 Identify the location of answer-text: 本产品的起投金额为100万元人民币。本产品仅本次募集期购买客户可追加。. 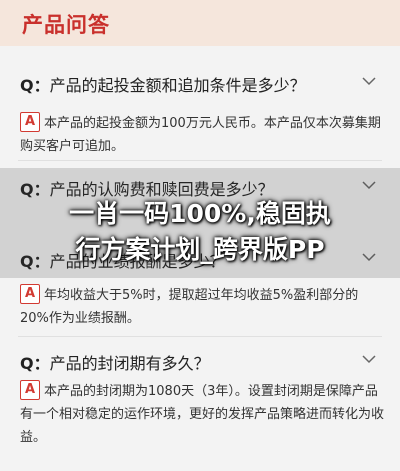
(200, 135).